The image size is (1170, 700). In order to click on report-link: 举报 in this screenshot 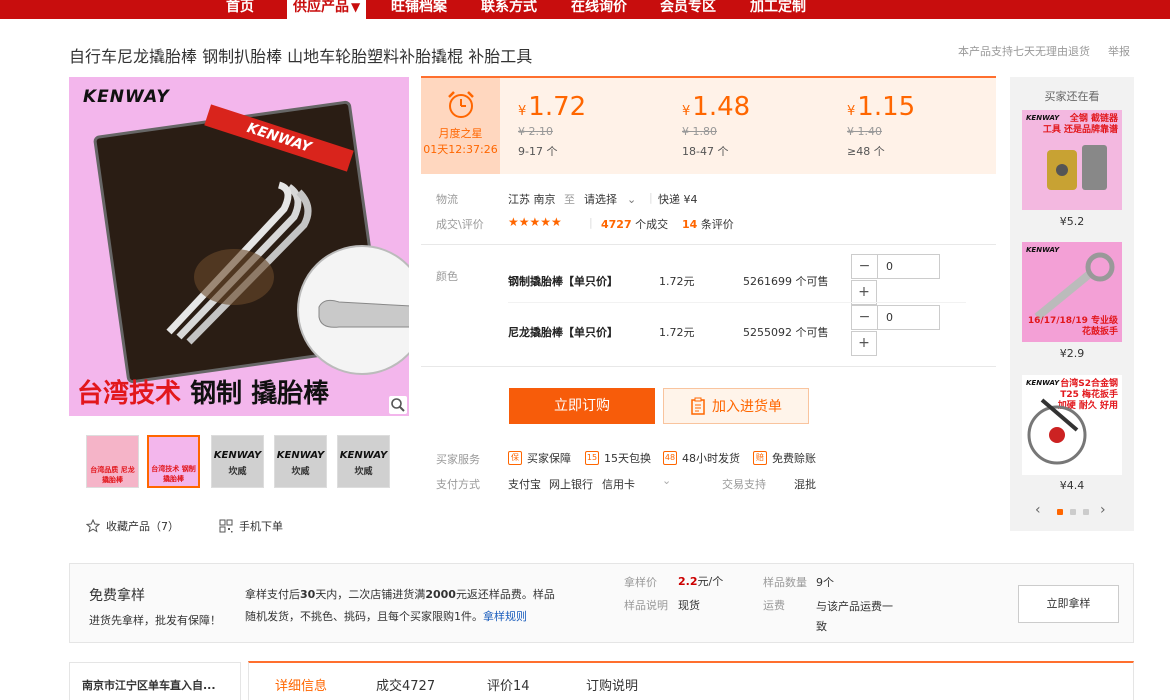, I will do `click(1119, 51)`.